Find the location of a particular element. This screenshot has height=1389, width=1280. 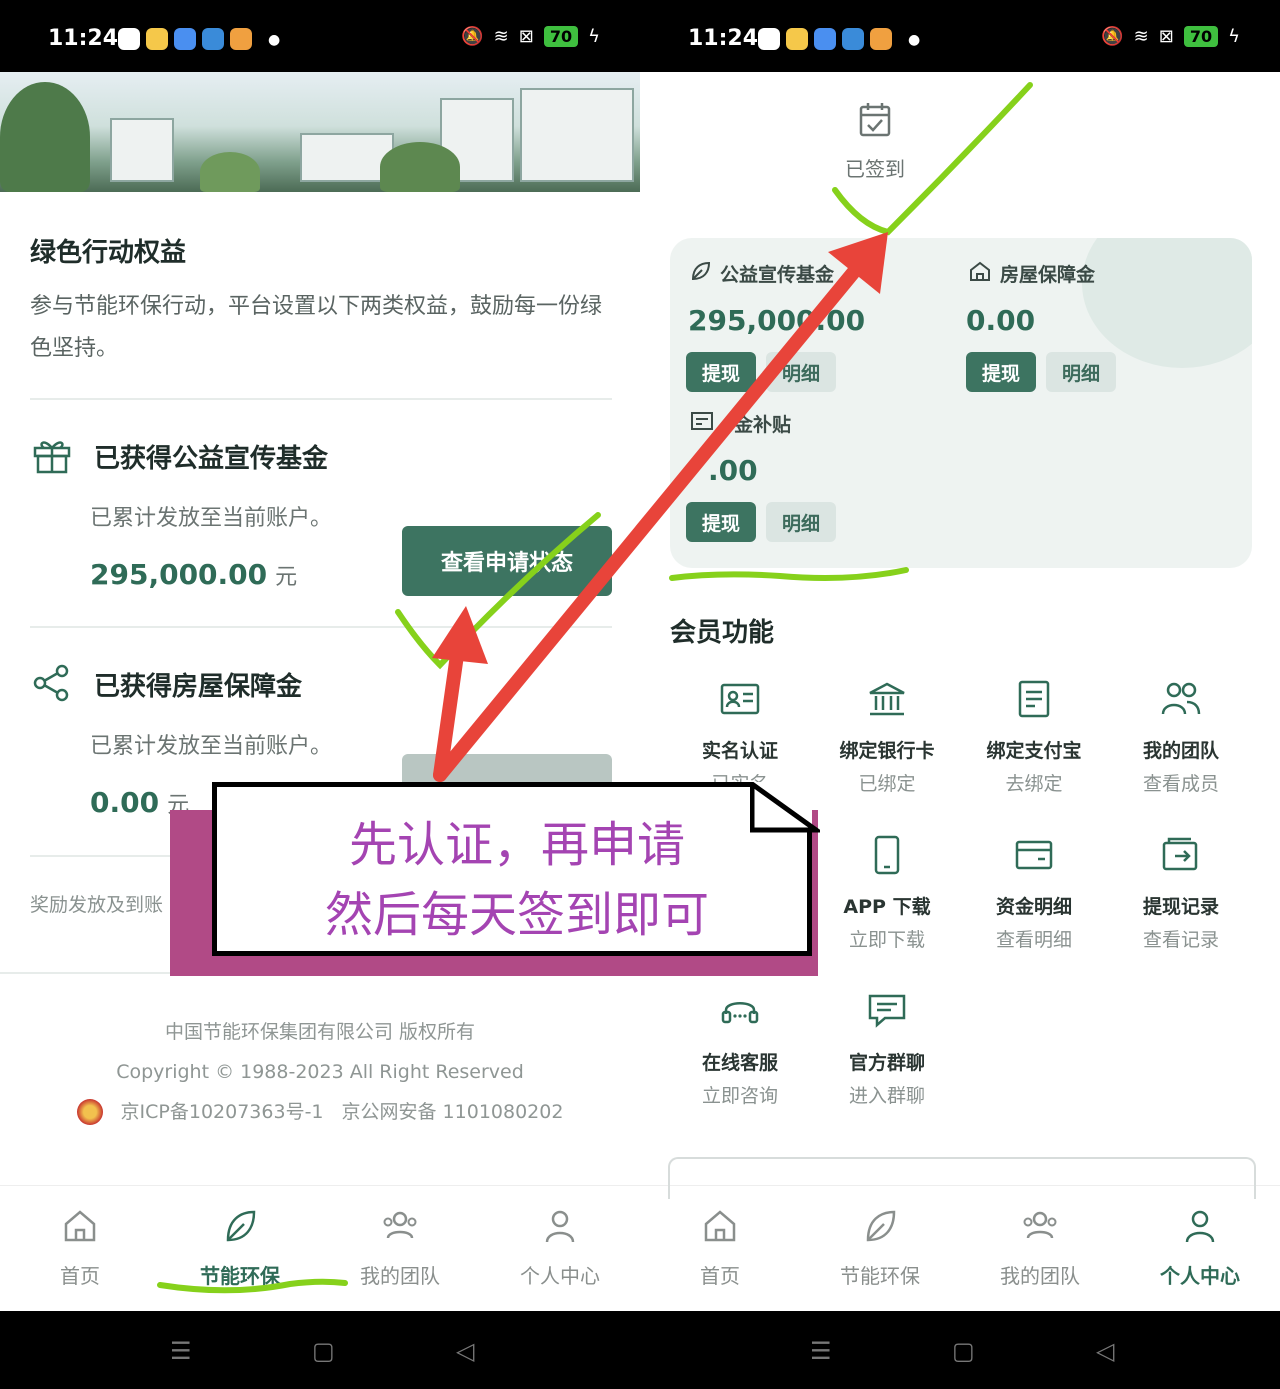

function-app-download: APP 下载 立即下载 is located at coordinates (887, 891).